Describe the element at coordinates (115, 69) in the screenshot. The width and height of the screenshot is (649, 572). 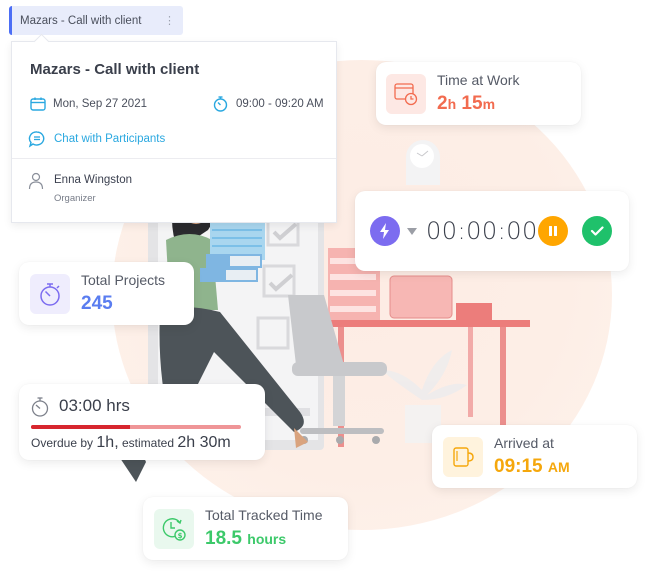
I see `event-title: Mazars - Call with client` at that location.